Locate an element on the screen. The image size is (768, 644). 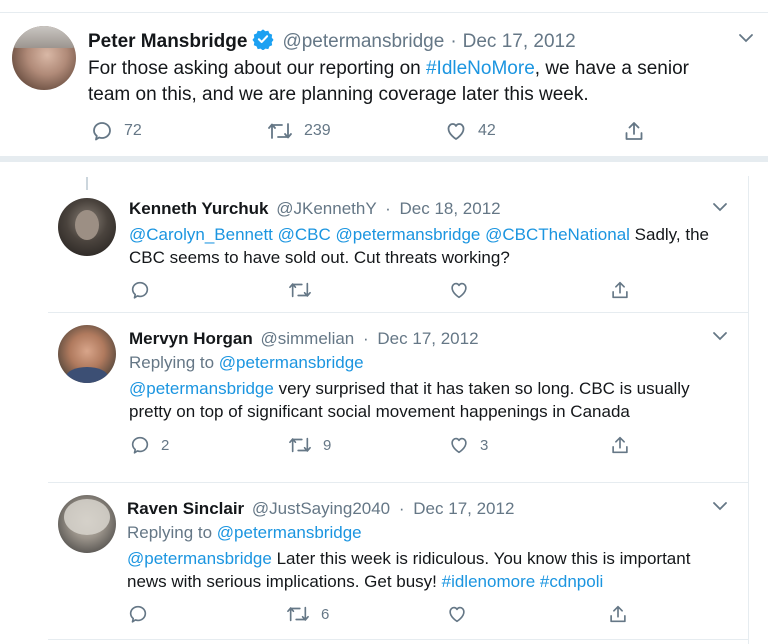
avatar-shirt is located at coordinates (87, 375).